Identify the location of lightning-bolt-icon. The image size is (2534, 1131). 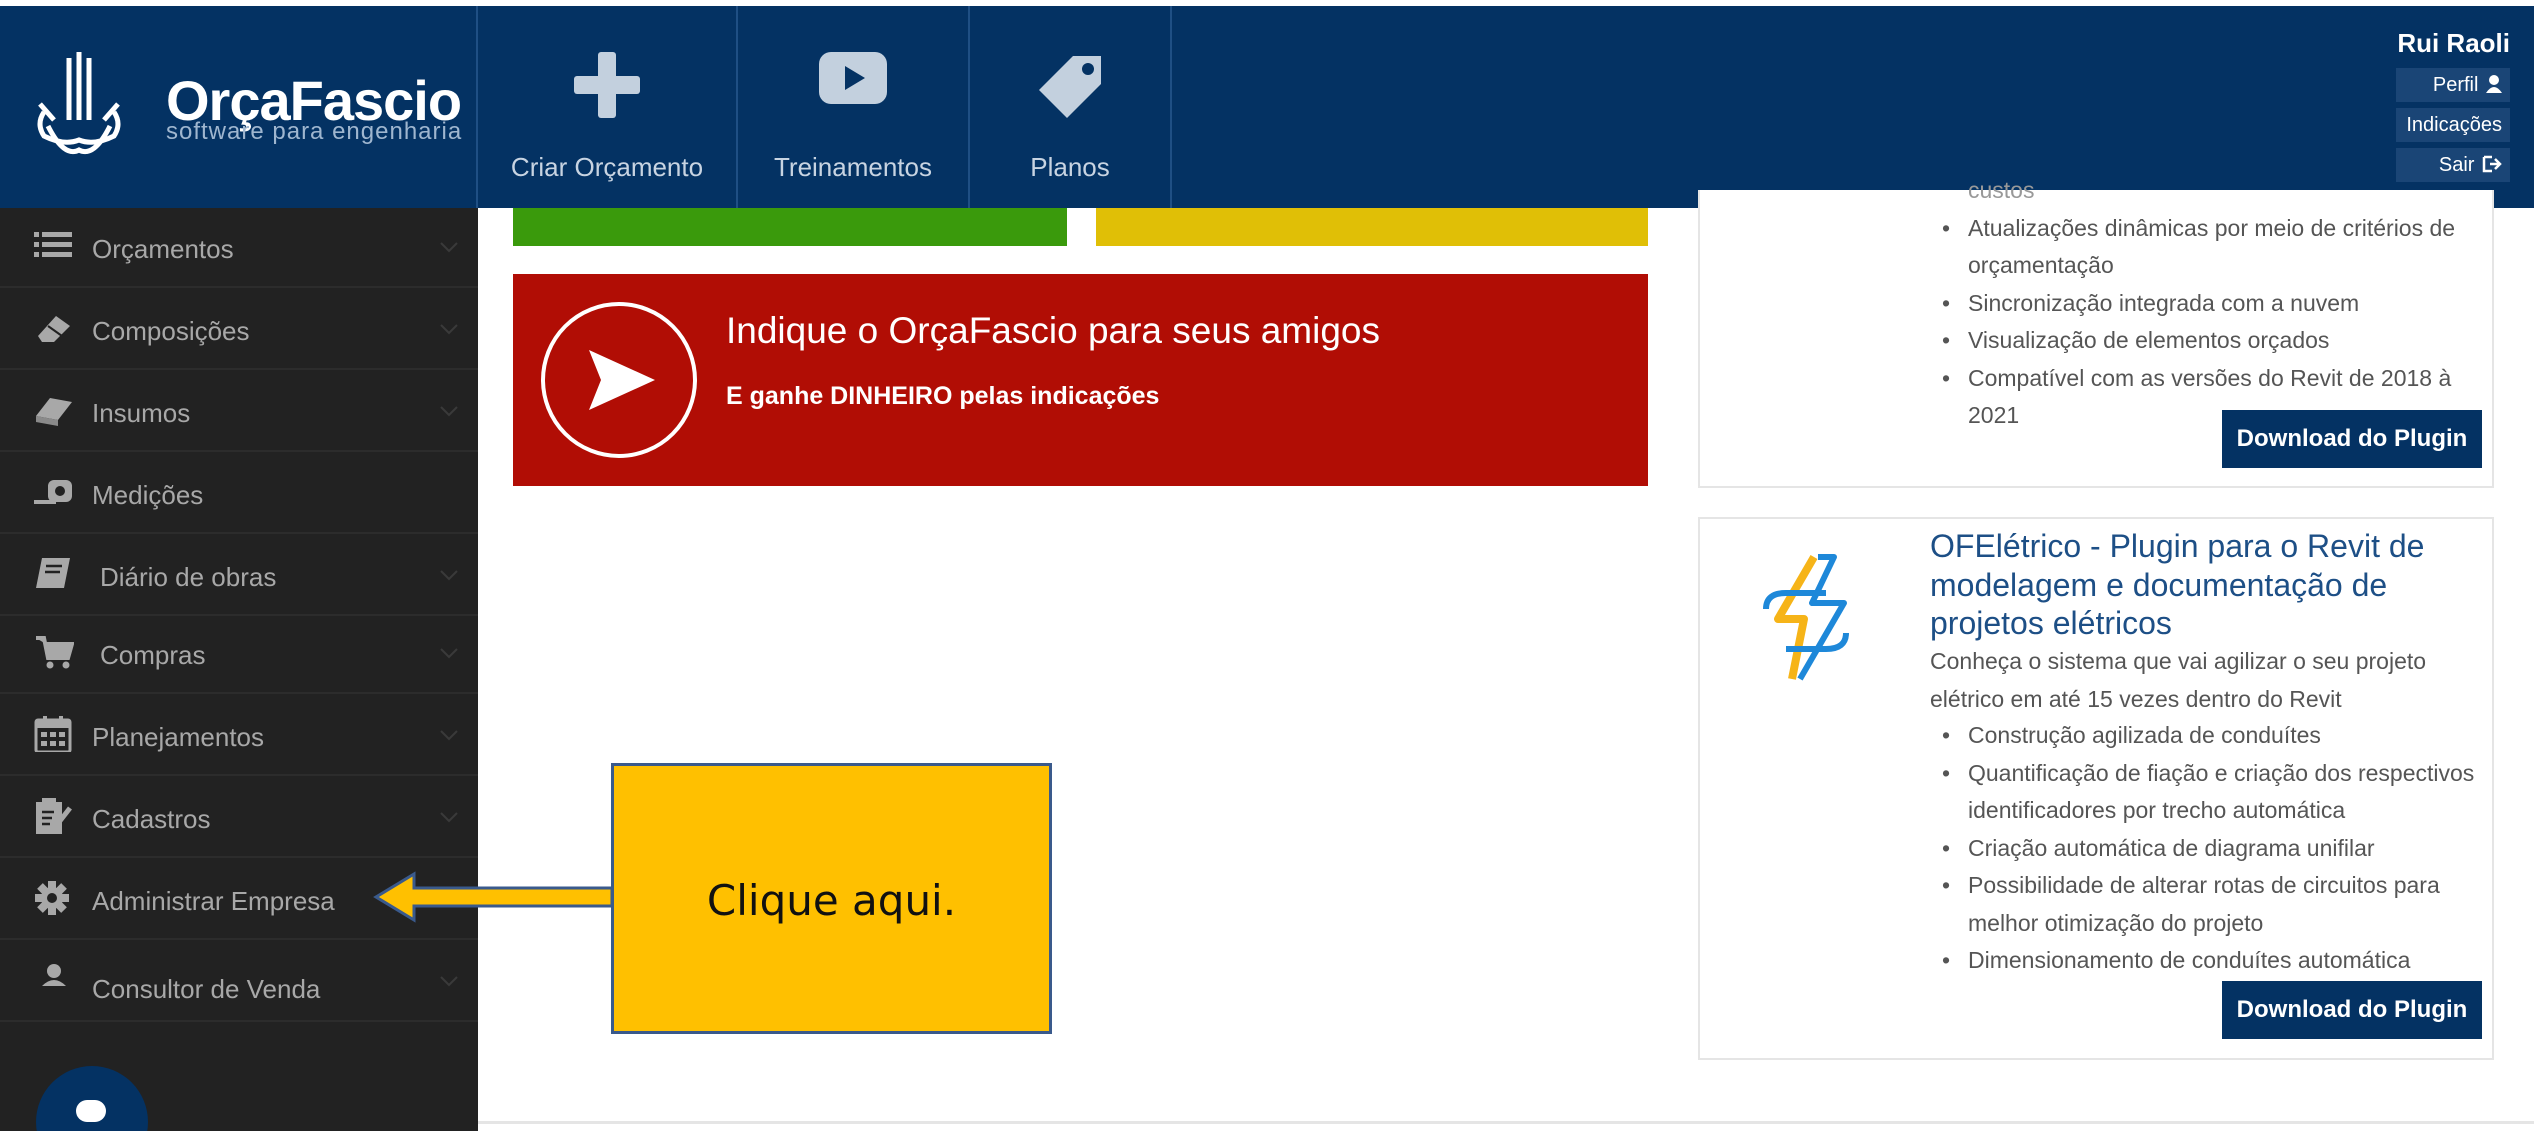
(1806, 617).